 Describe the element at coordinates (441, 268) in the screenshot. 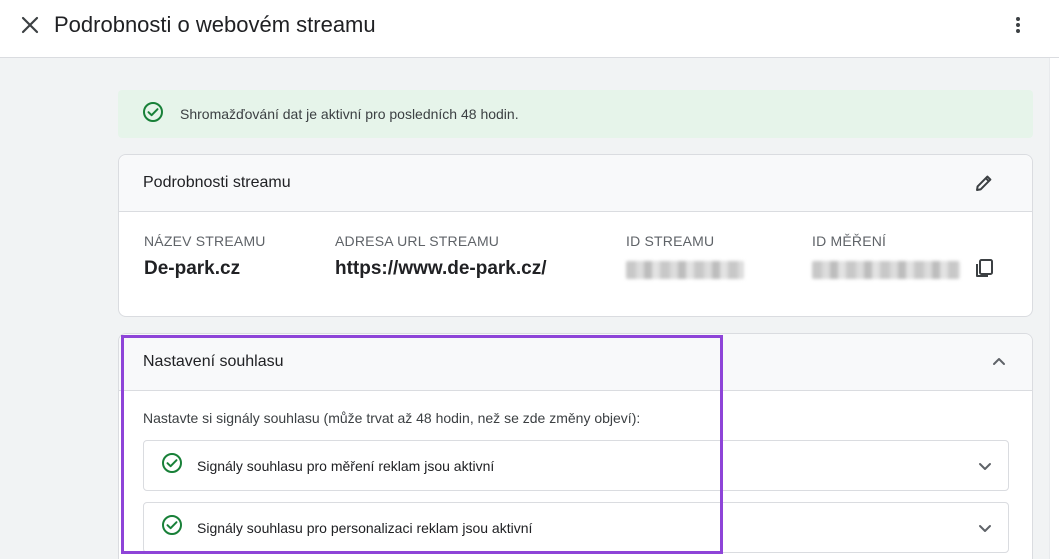

I see `field-value: https://www.de-park.cz/` at that location.